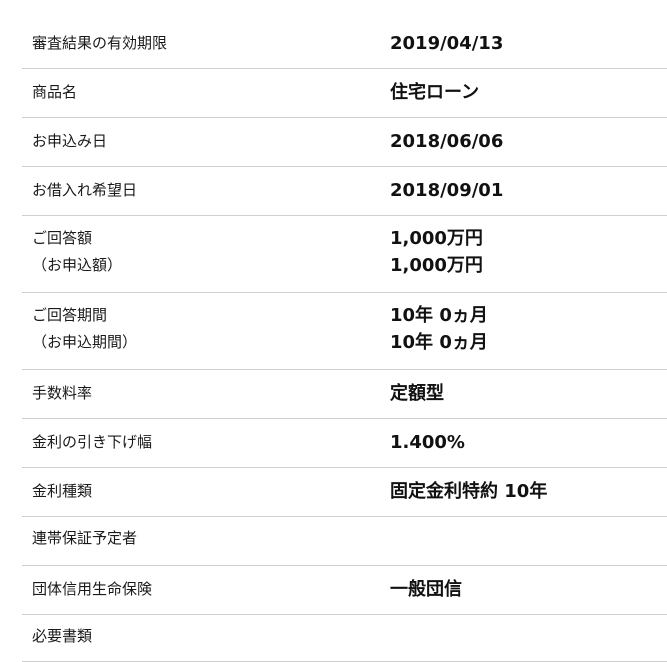 The height and width of the screenshot is (662, 667). What do you see at coordinates (417, 393) in the screenshot?
I see `row-value: 定額型` at bounding box center [417, 393].